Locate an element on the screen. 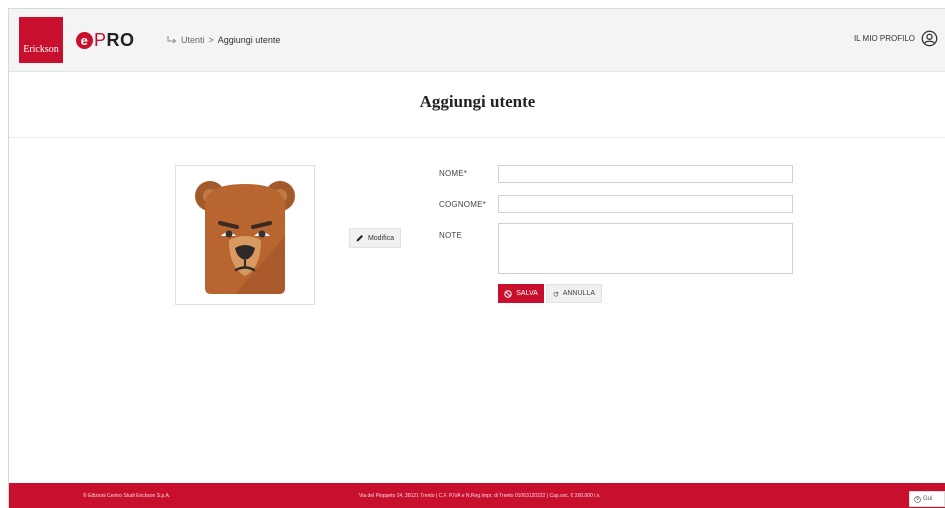  modify-avatar-button: Modifica is located at coordinates (375, 238).